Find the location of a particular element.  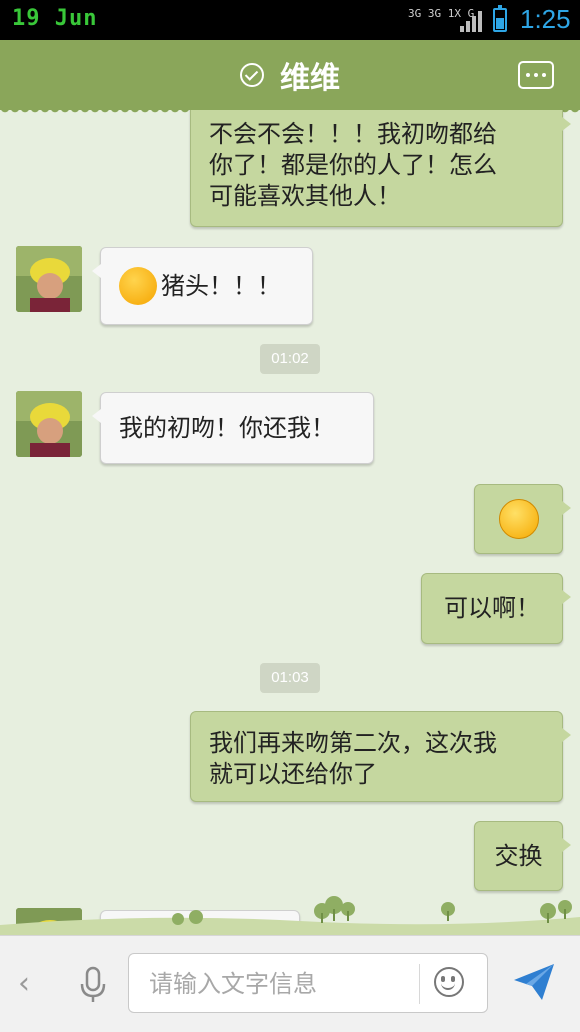

battery-icon is located at coordinates (500, 18).